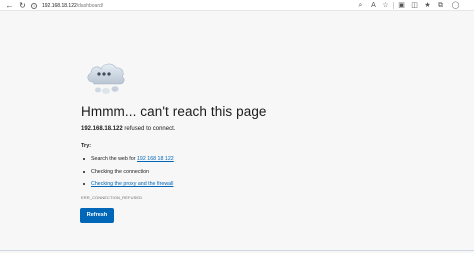 The width and height of the screenshot is (474, 253). Describe the element at coordinates (114, 159) in the screenshot. I see `search-prefix: Search the web for` at that location.